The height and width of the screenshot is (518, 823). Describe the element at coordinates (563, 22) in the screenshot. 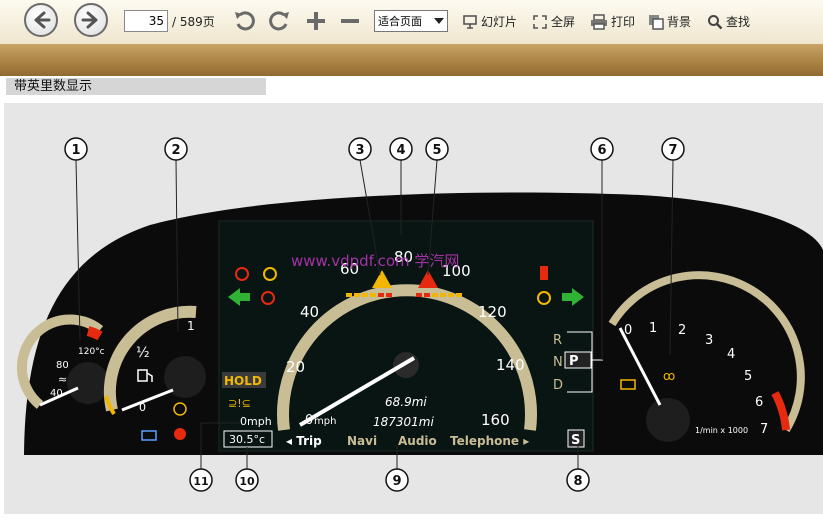

I see `fullscreen-label: 全屏` at that location.